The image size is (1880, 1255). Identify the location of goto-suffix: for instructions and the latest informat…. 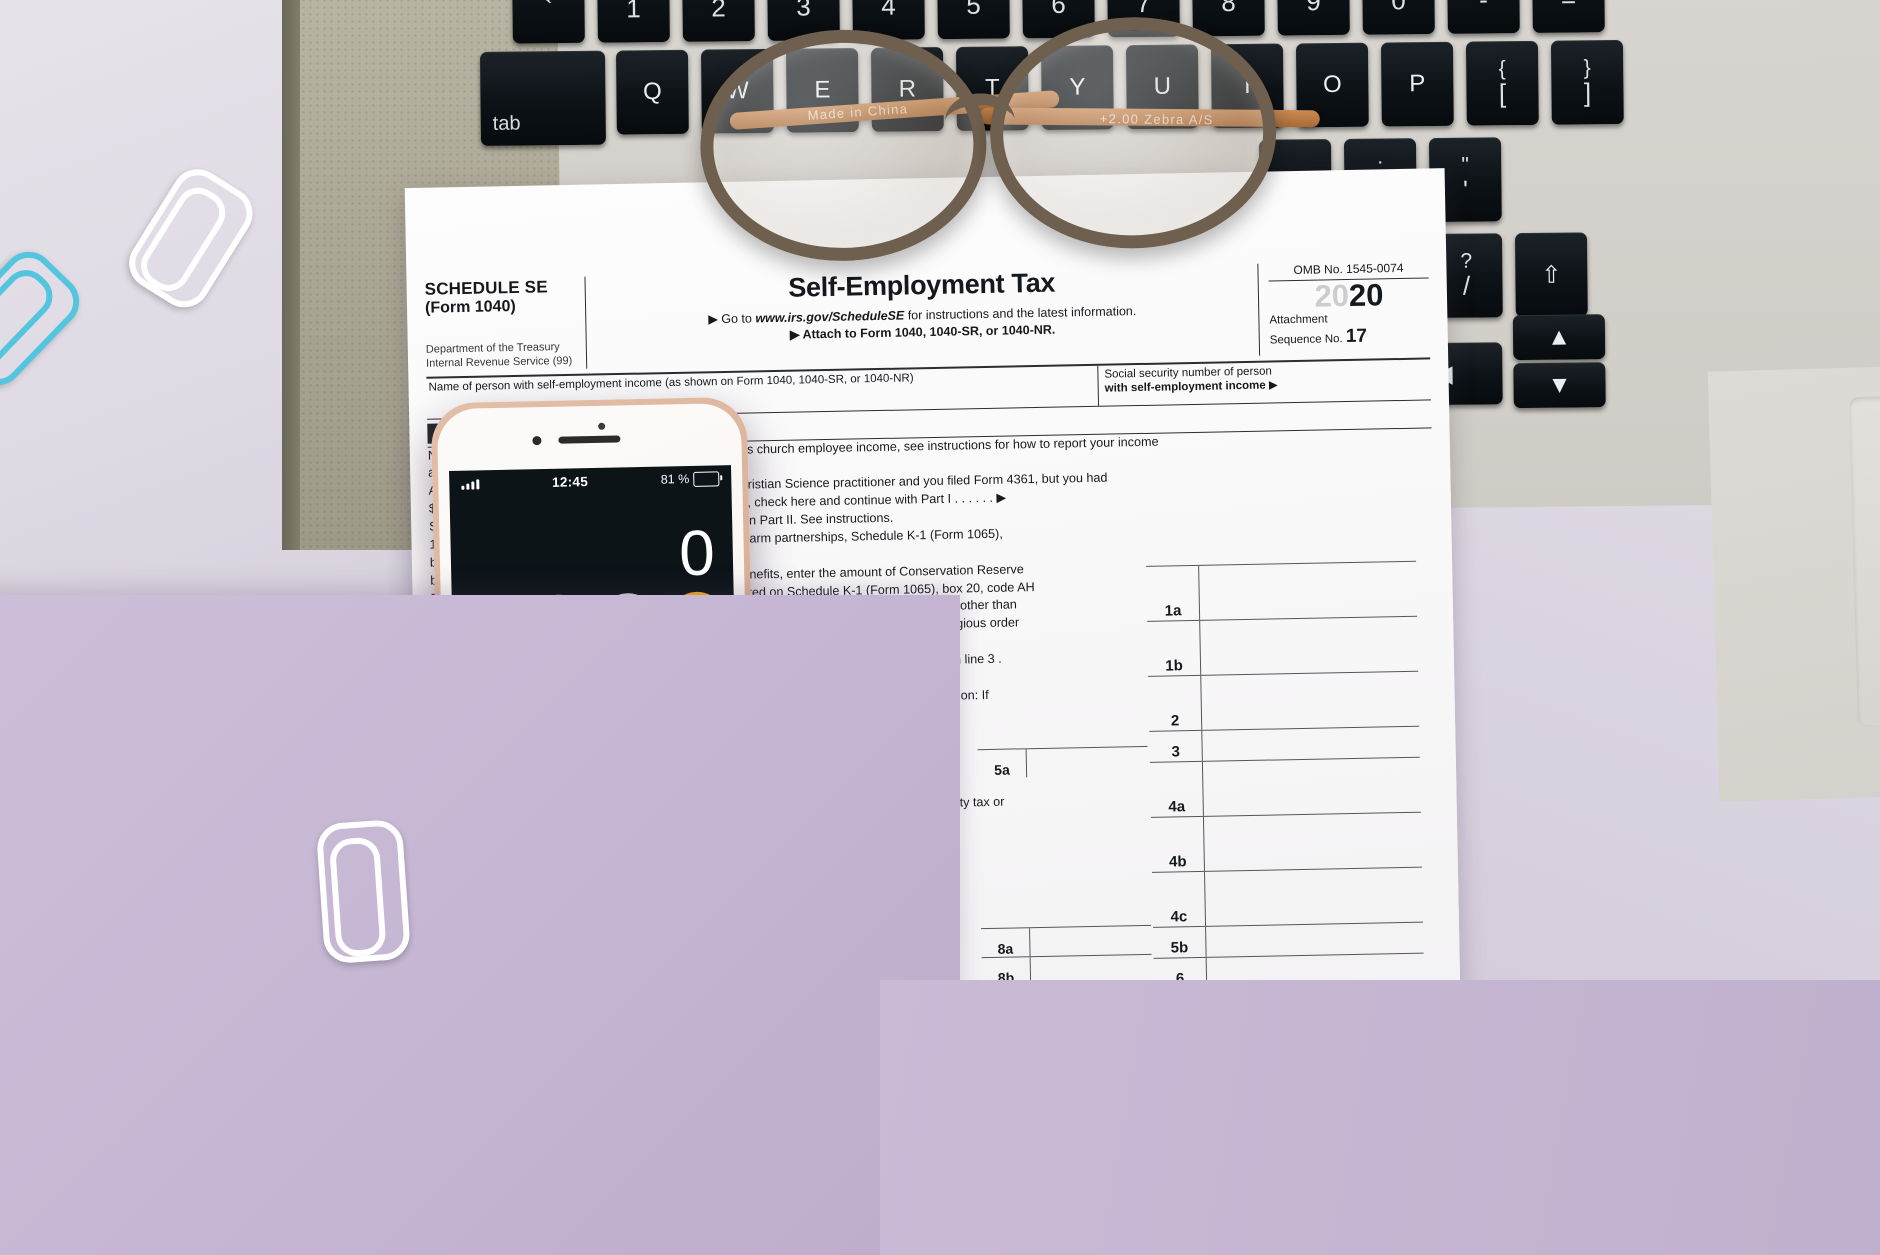
(1022, 313).